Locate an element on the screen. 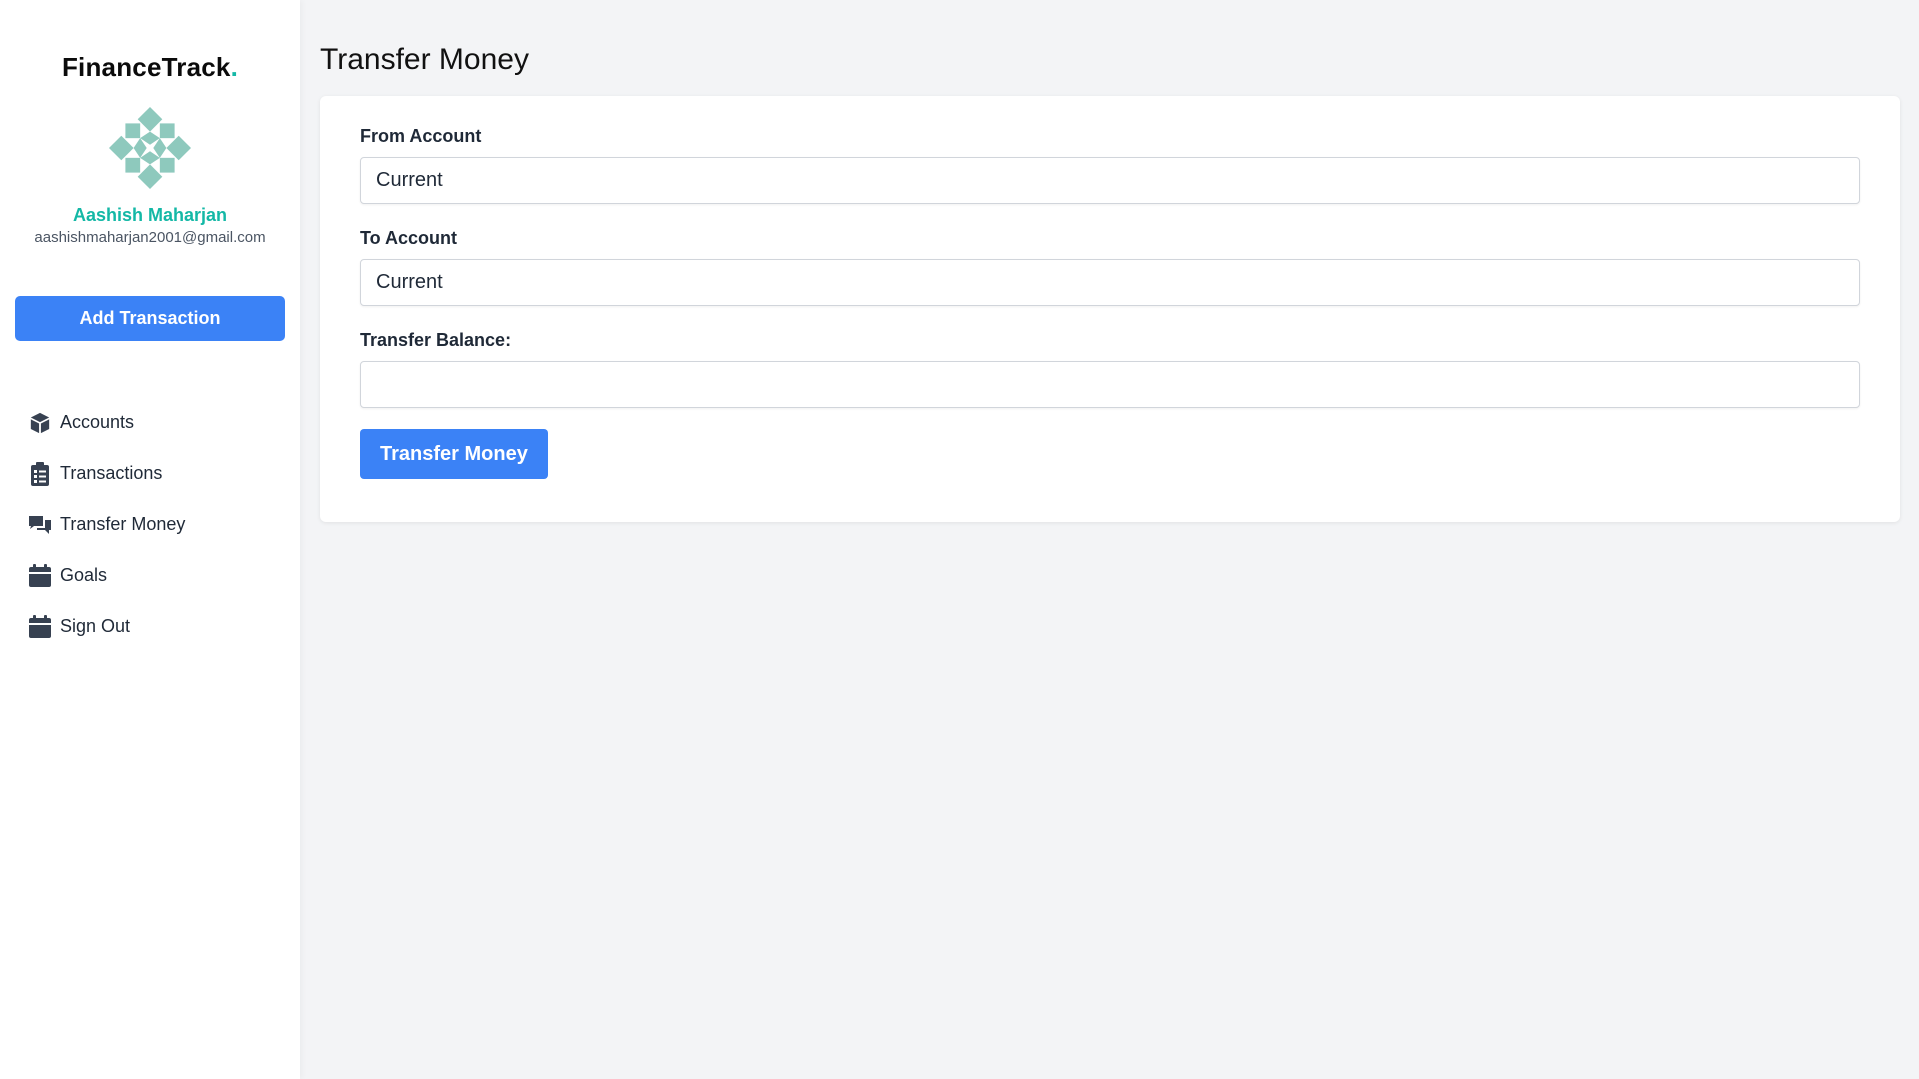 This screenshot has width=1919, height=1079. user-email: aashishmaharjan2001@gmail.com is located at coordinates (150, 237).